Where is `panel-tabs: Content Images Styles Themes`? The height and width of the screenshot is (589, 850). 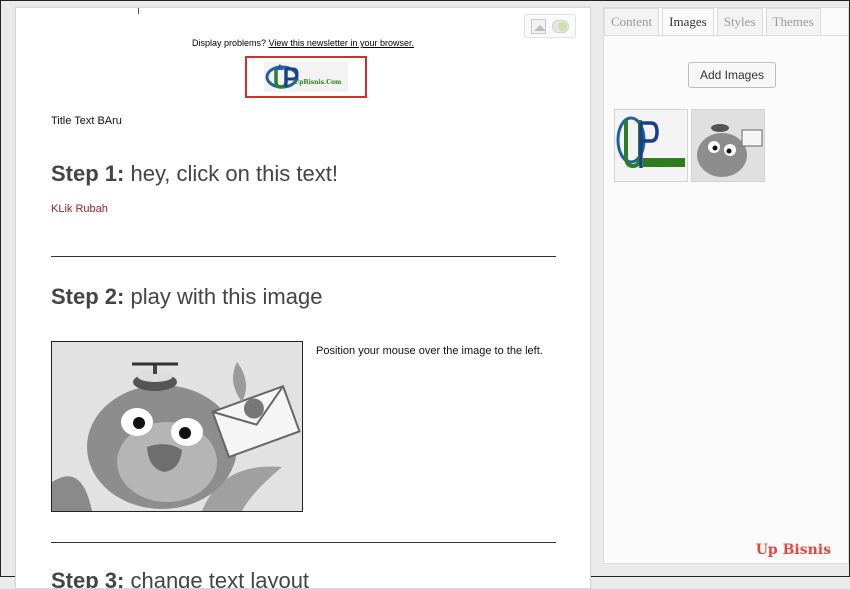
panel-tabs: Content Images Styles Themes is located at coordinates (712, 22).